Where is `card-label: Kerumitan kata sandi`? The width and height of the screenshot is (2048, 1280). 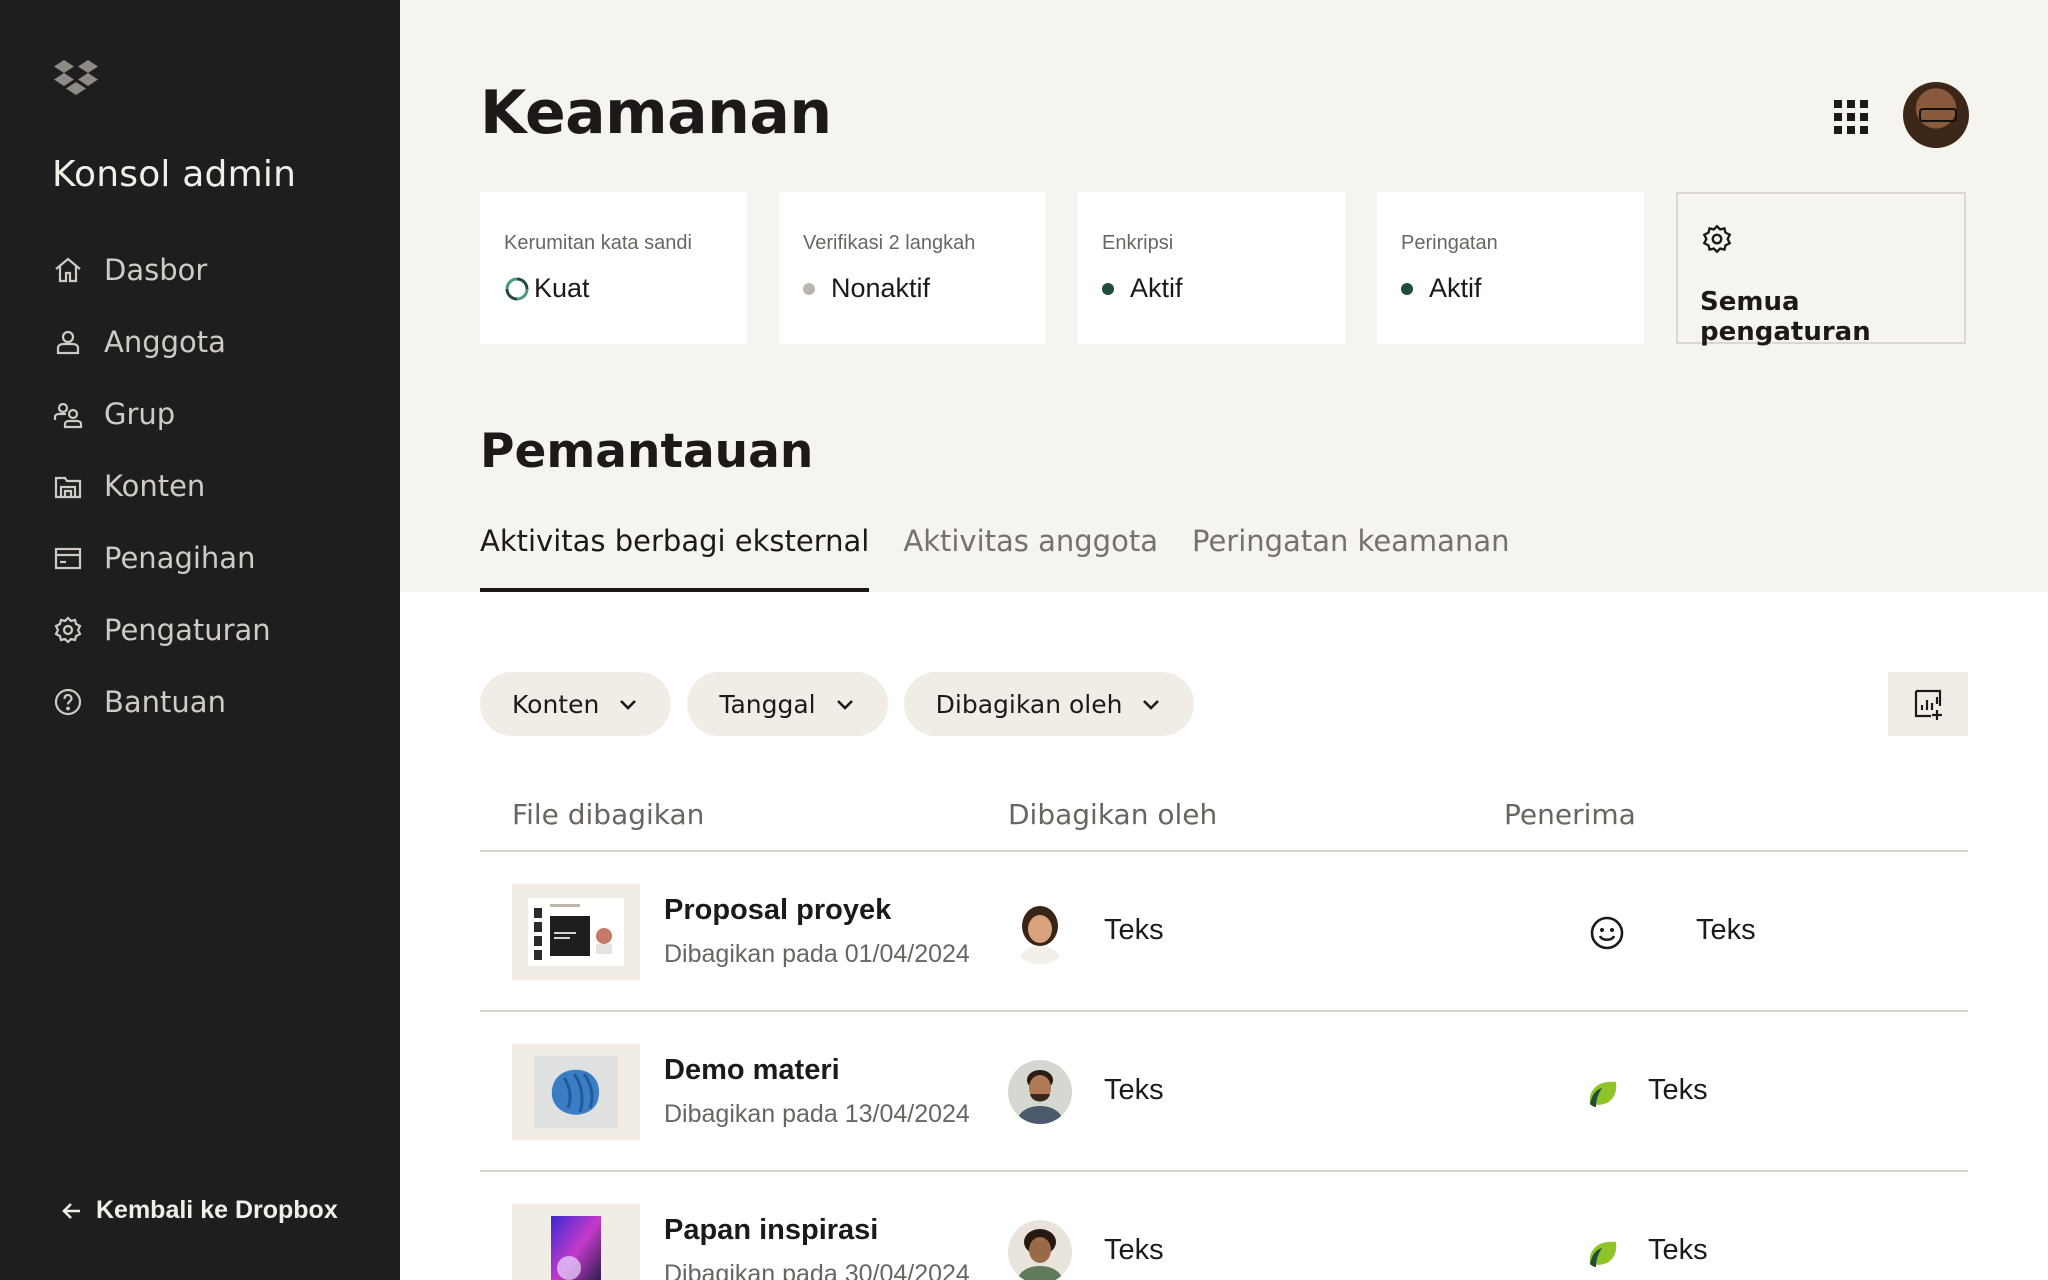 card-label: Kerumitan kata sandi is located at coordinates (598, 243).